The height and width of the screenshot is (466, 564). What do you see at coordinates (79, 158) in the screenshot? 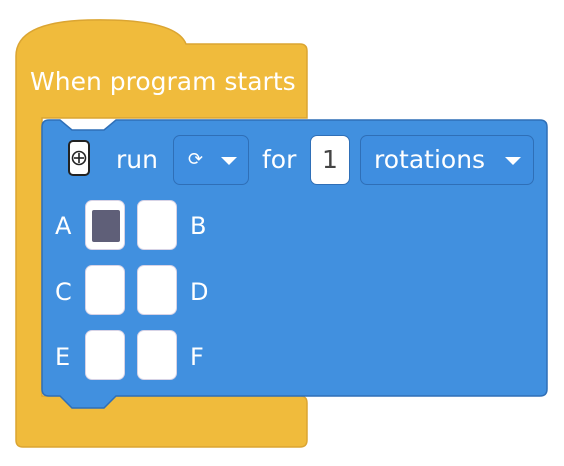
I see `motor-icon` at bounding box center [79, 158].